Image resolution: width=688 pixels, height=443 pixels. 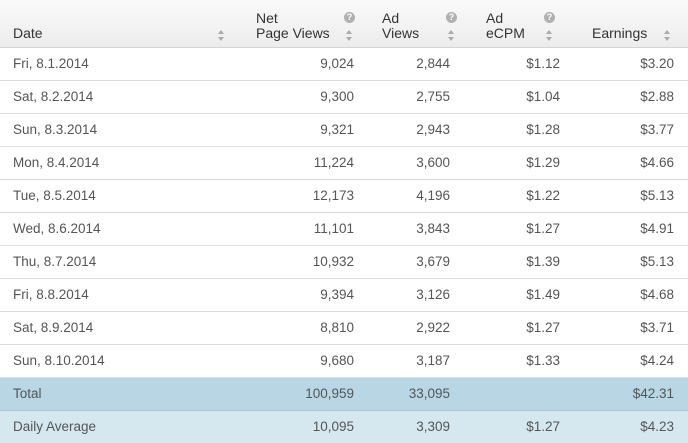 What do you see at coordinates (298, 163) in the screenshot?
I see `page-views-cell: 11,224` at bounding box center [298, 163].